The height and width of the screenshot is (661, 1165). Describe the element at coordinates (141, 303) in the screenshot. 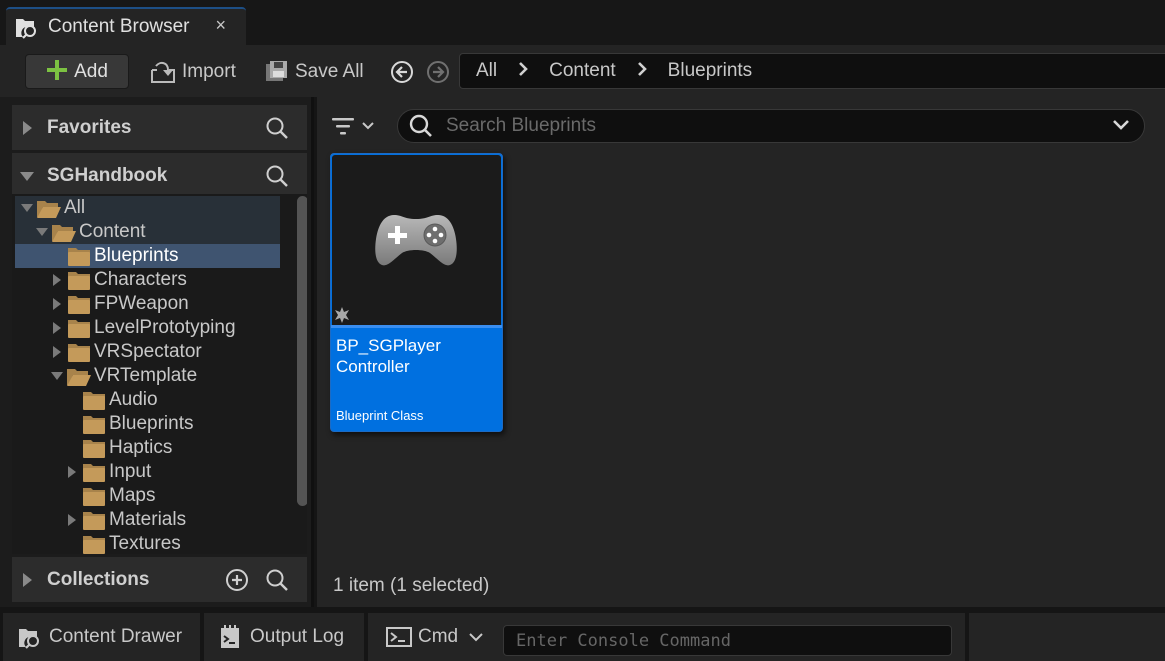

I see `tree-item-label: FPWeapon` at that location.